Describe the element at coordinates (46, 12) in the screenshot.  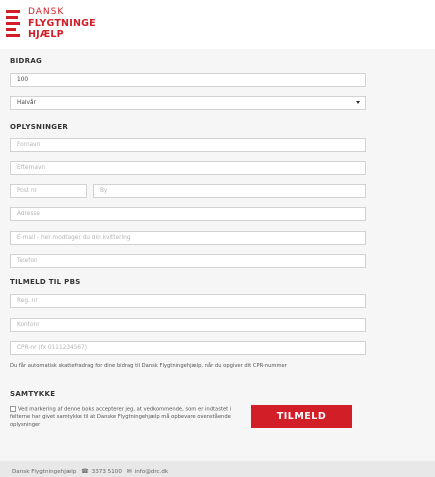
I see `brand-line-1: DANSK` at that location.